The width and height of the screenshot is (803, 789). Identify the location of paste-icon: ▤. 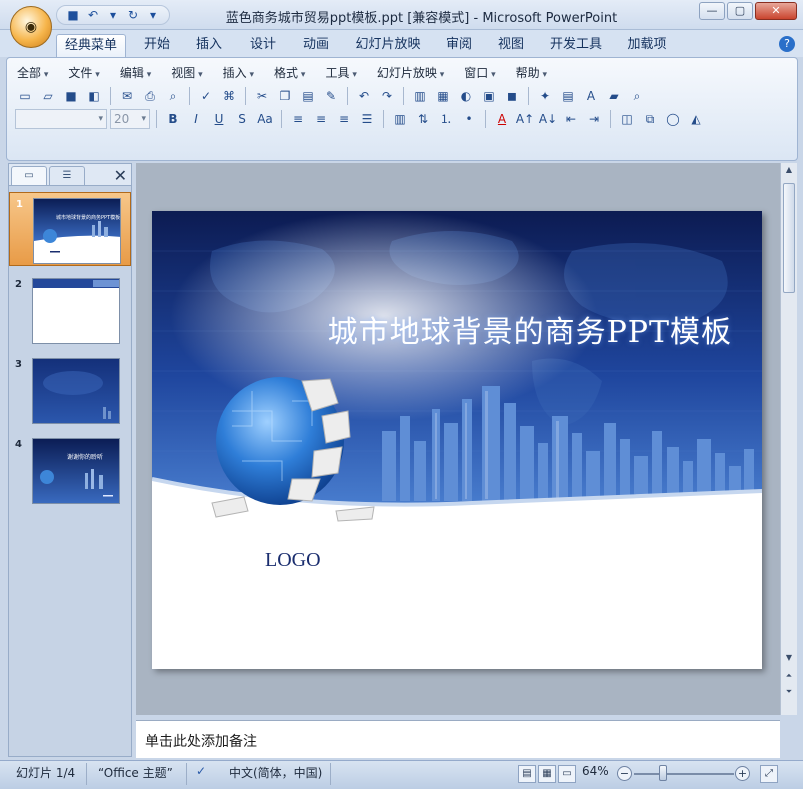
(308, 96).